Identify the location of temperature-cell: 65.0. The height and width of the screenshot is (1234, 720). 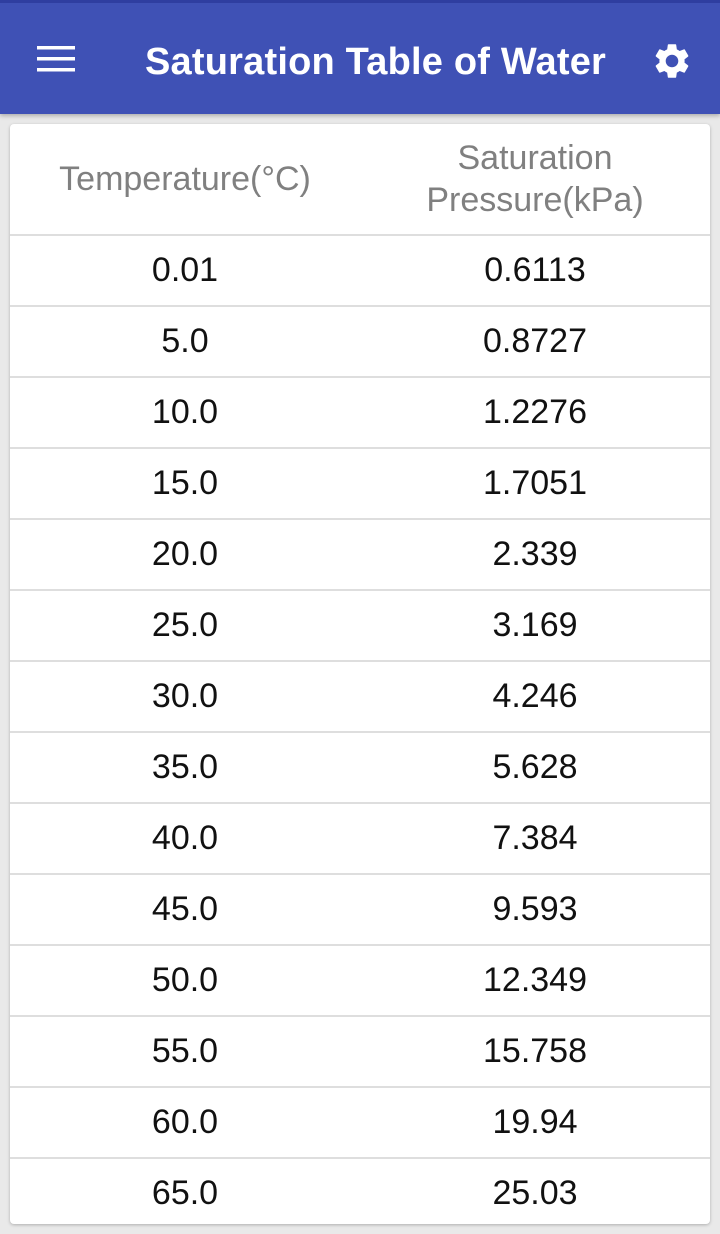
(185, 1193).